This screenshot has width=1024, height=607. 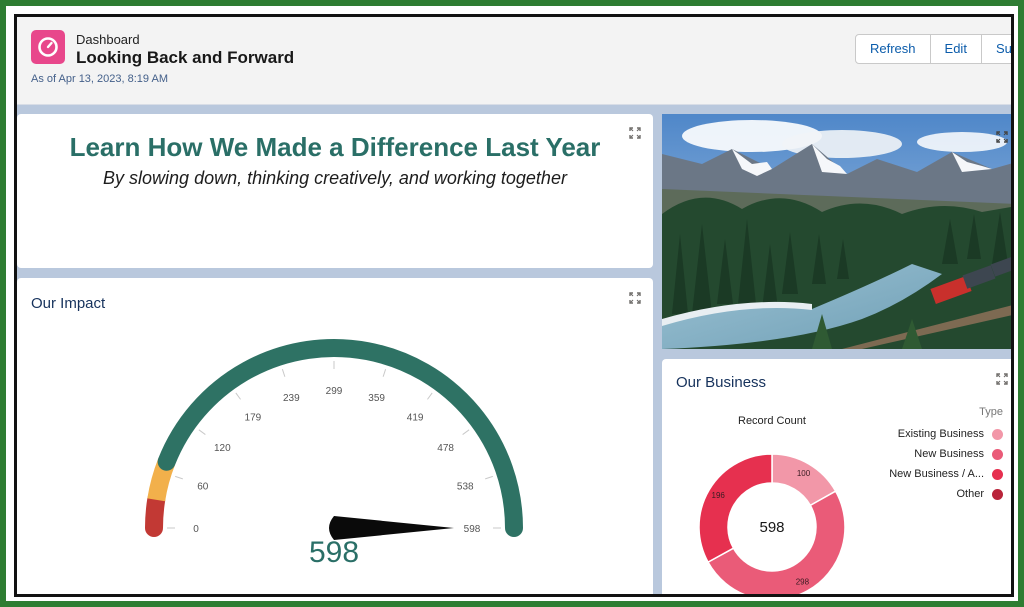 What do you see at coordinates (996, 49) in the screenshot?
I see `subscribe-button: Sub` at bounding box center [996, 49].